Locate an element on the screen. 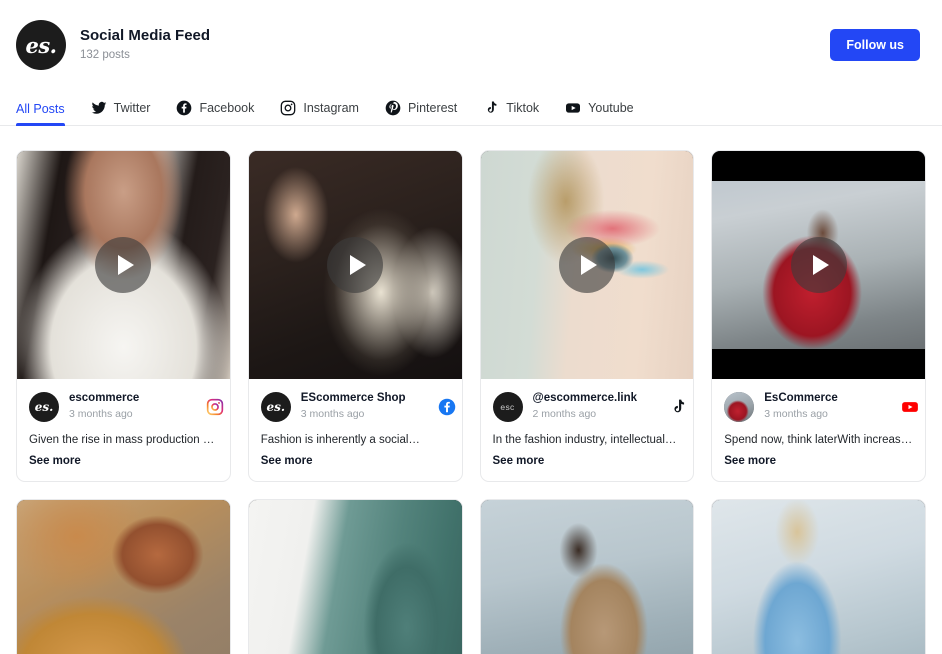 The width and height of the screenshot is (942, 654). letterbox-bar-top is located at coordinates (818, 166).